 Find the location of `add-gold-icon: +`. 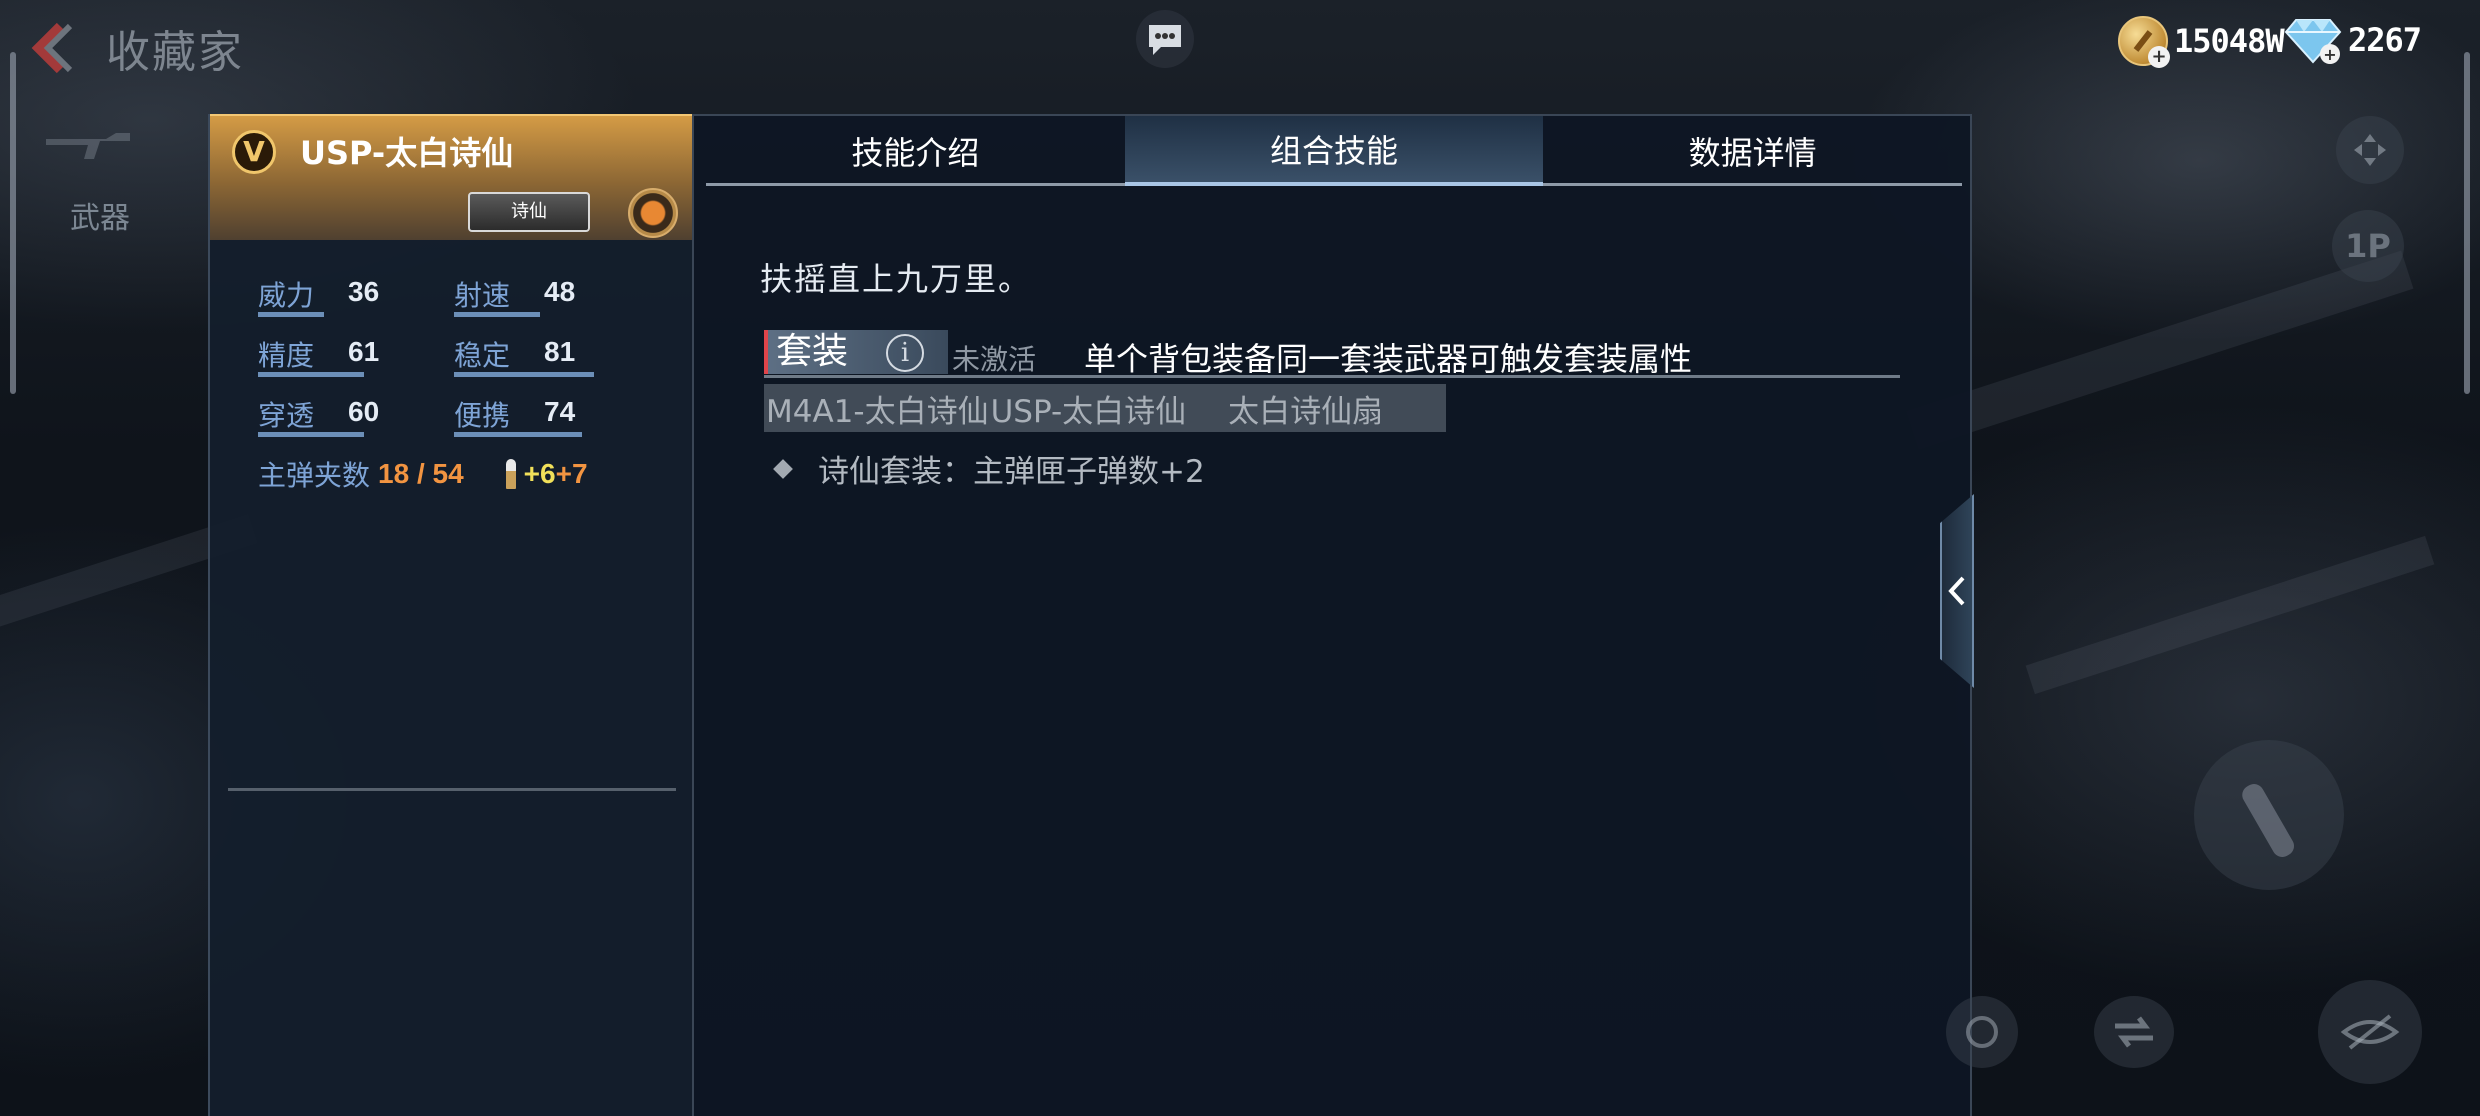

add-gold-icon: + is located at coordinates (2159, 57).